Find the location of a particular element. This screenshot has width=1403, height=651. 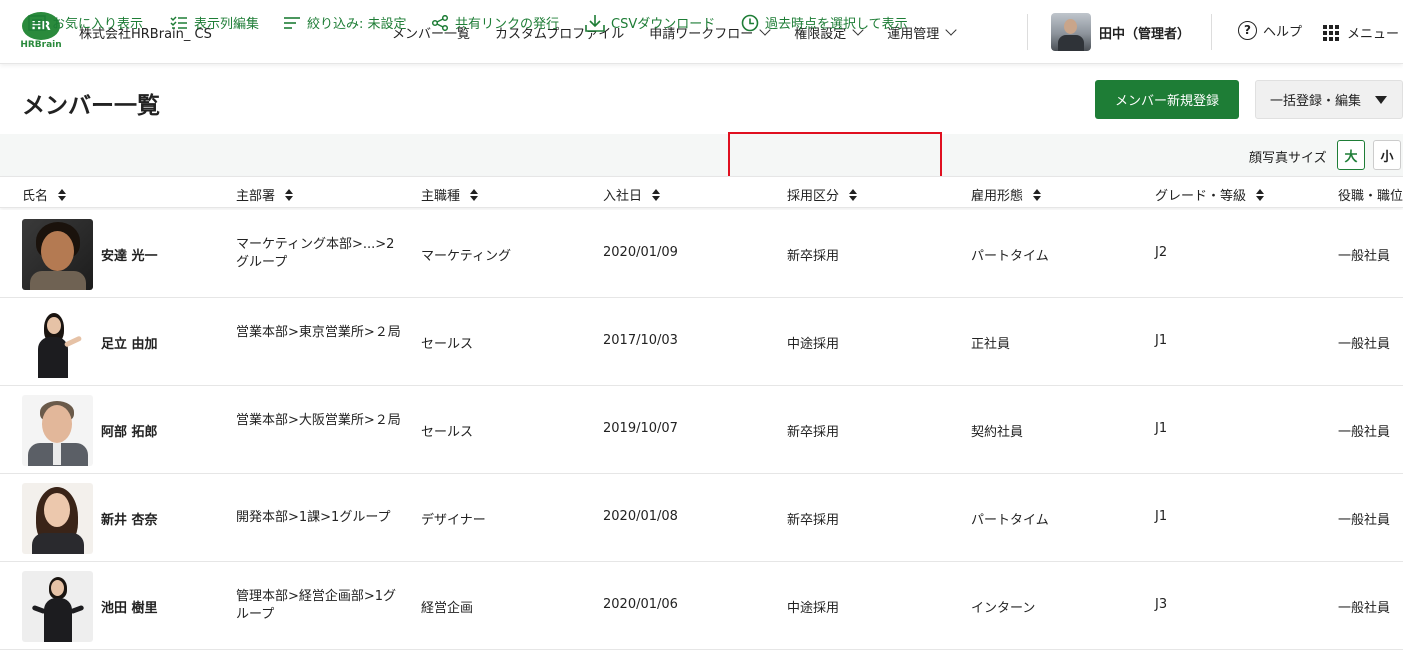

csv-download-label: CSVダウンロード is located at coordinates (663, 24).